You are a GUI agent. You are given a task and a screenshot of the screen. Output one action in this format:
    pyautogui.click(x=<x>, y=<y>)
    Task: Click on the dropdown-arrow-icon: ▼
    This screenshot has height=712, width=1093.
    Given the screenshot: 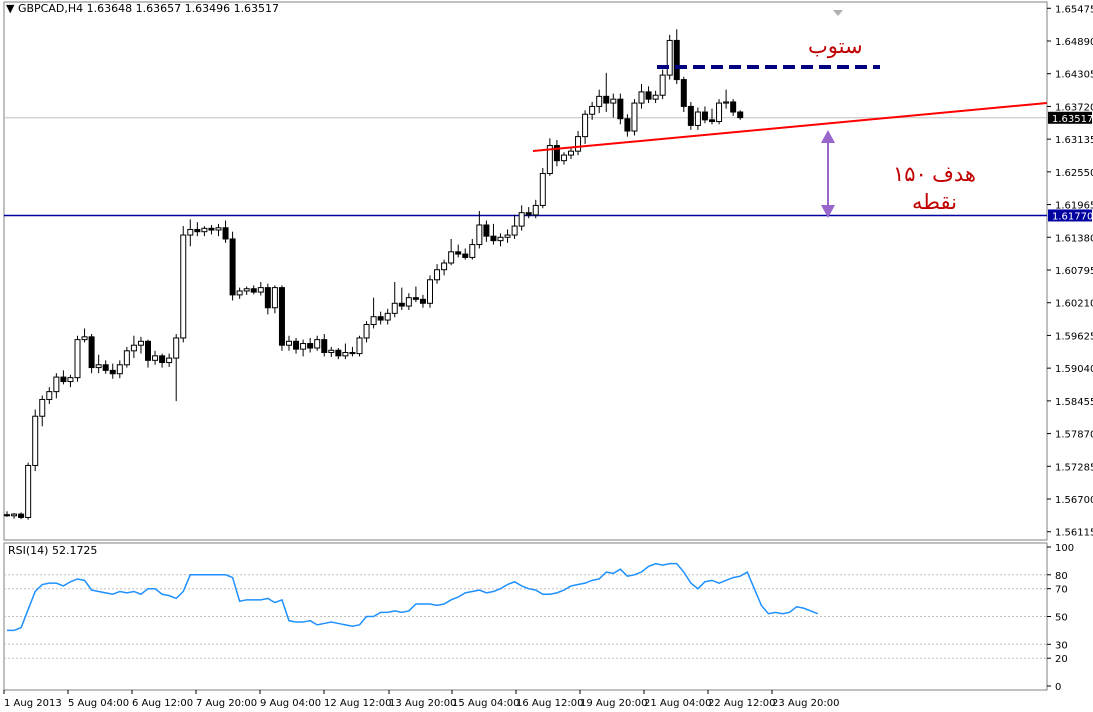 What is the action you would take?
    pyautogui.click(x=10, y=8)
    